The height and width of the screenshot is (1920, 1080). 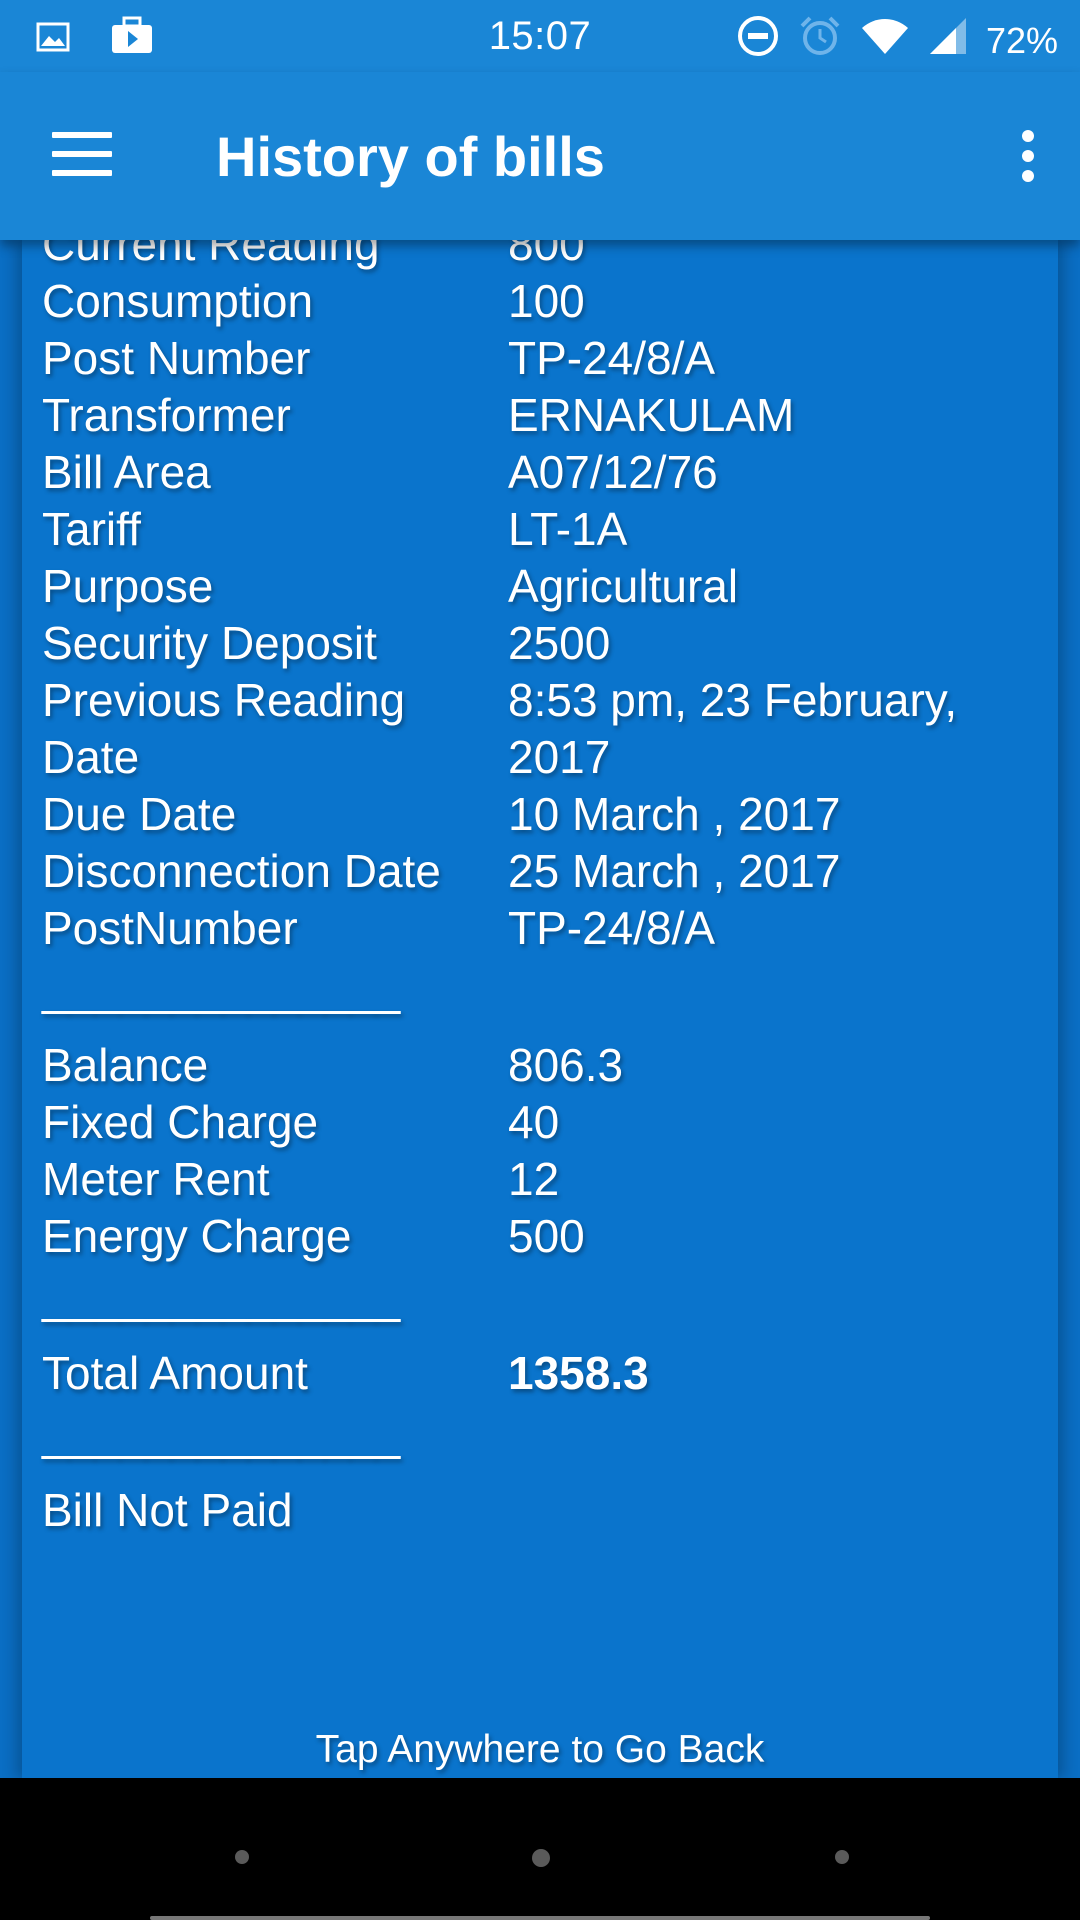 I want to click on detail-value: 2500, so click(x=559, y=643).